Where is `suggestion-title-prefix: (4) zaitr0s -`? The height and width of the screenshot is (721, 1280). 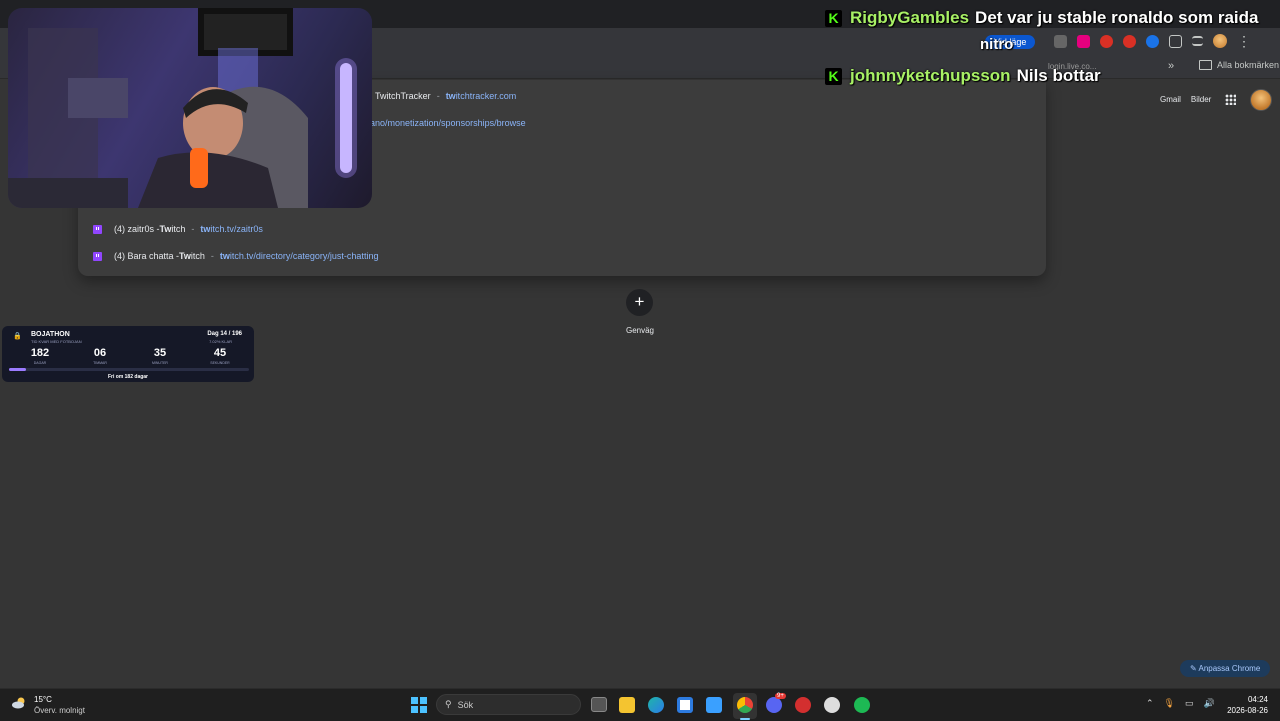
suggestion-title-prefix: (4) zaitr0s - is located at coordinates (137, 229).